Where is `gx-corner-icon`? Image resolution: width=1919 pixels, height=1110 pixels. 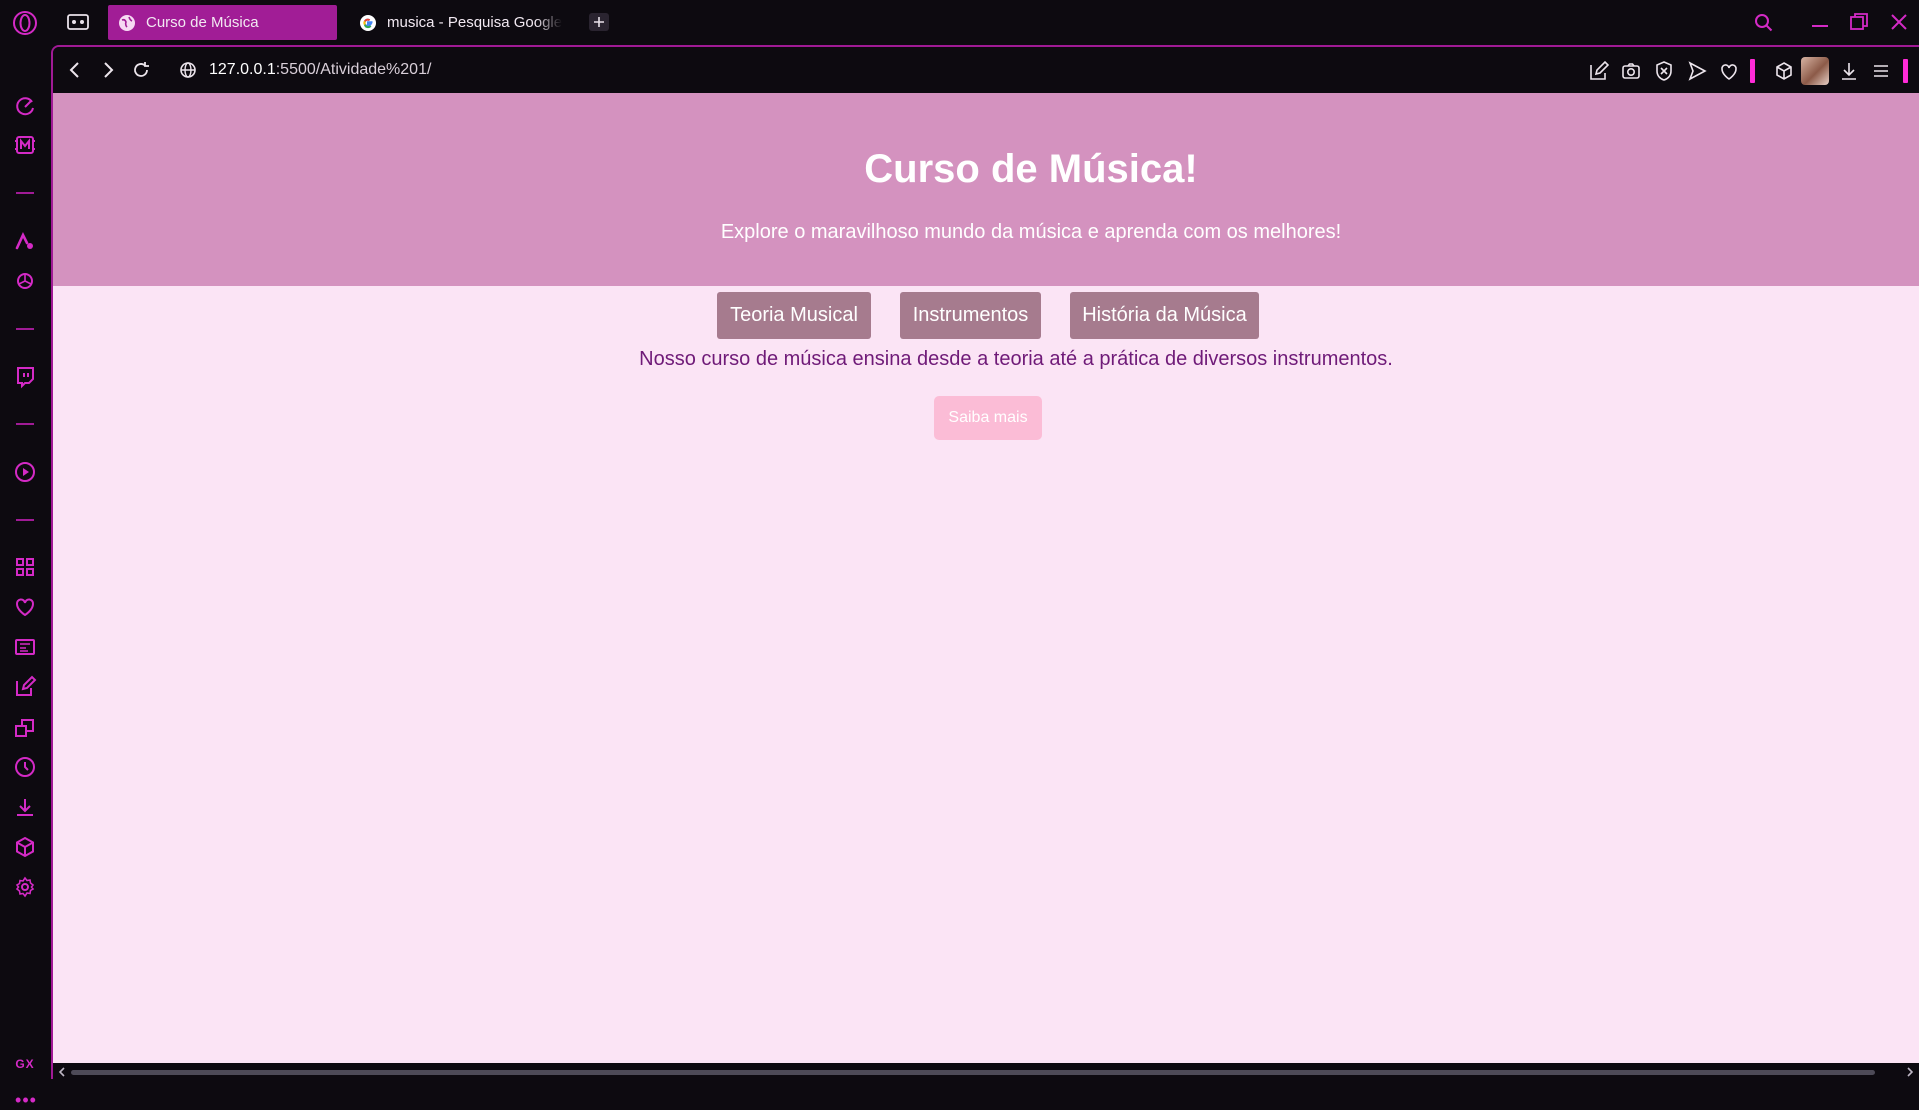 gx-corner-icon is located at coordinates (78, 22).